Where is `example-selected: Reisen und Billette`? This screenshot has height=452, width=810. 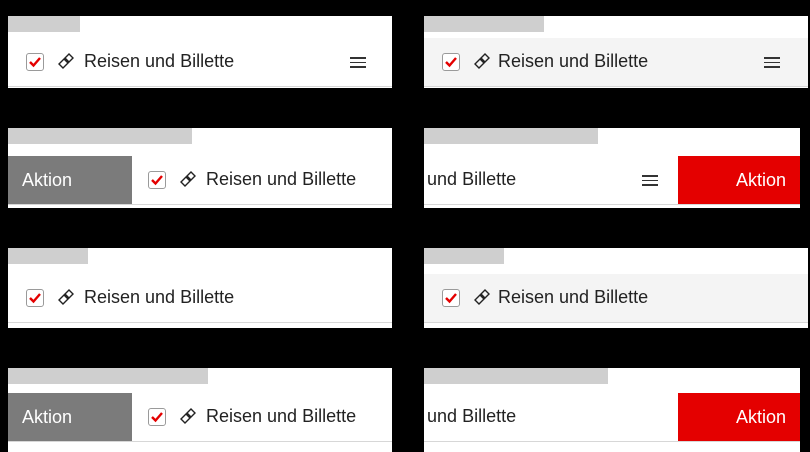
example-selected: Reisen und Billette is located at coordinates (616, 52).